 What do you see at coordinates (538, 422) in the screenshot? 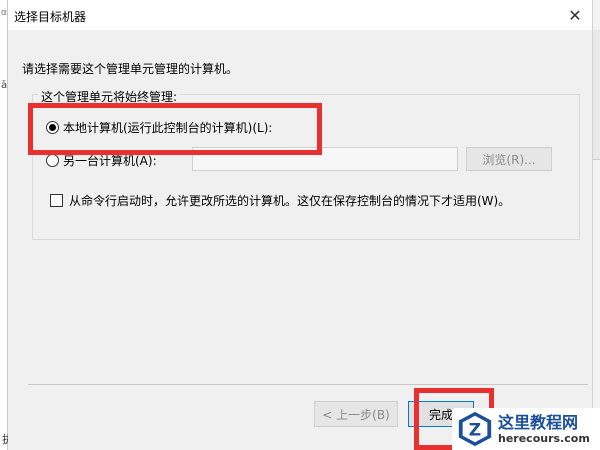
I see `watermark-title: 这里教程网` at bounding box center [538, 422].